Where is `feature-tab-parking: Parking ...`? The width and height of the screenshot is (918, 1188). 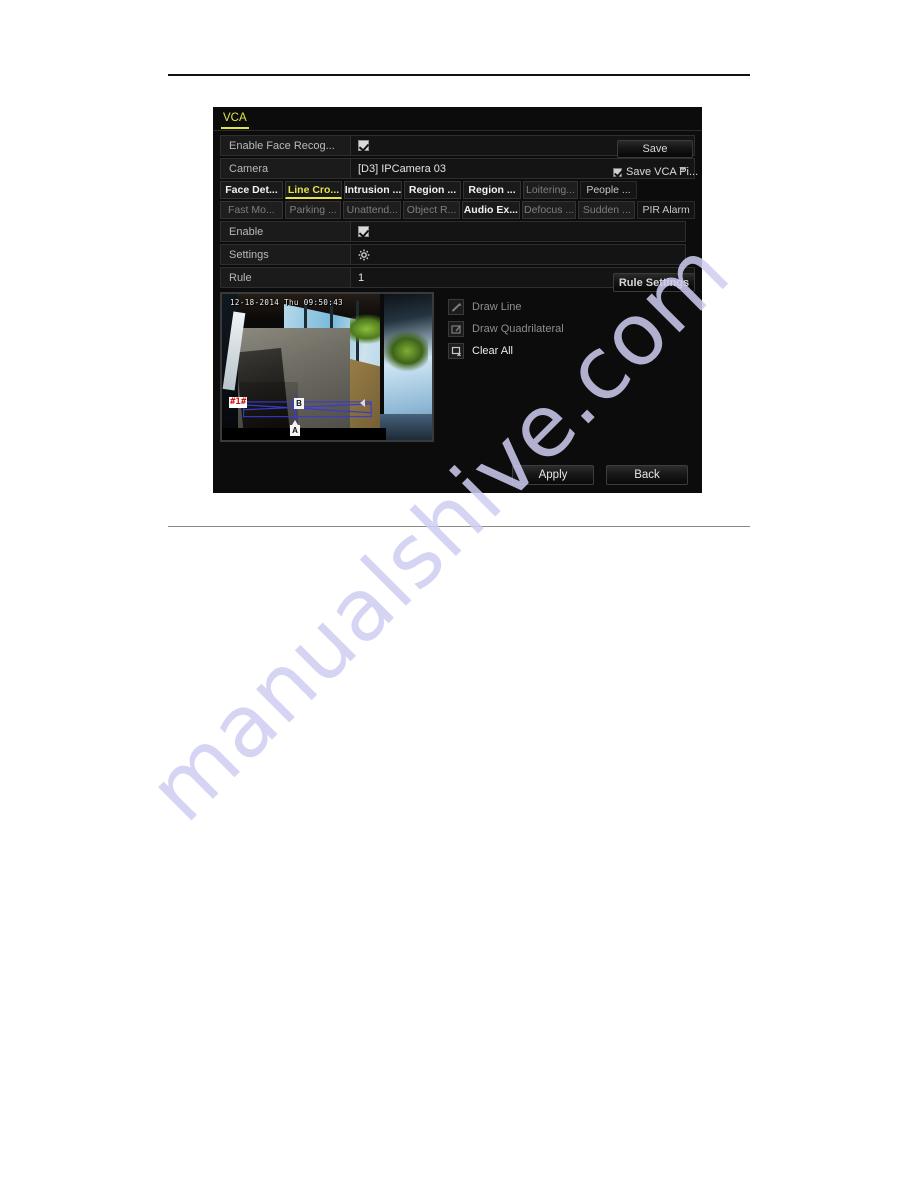
feature-tab-parking: Parking ... is located at coordinates (313, 210).